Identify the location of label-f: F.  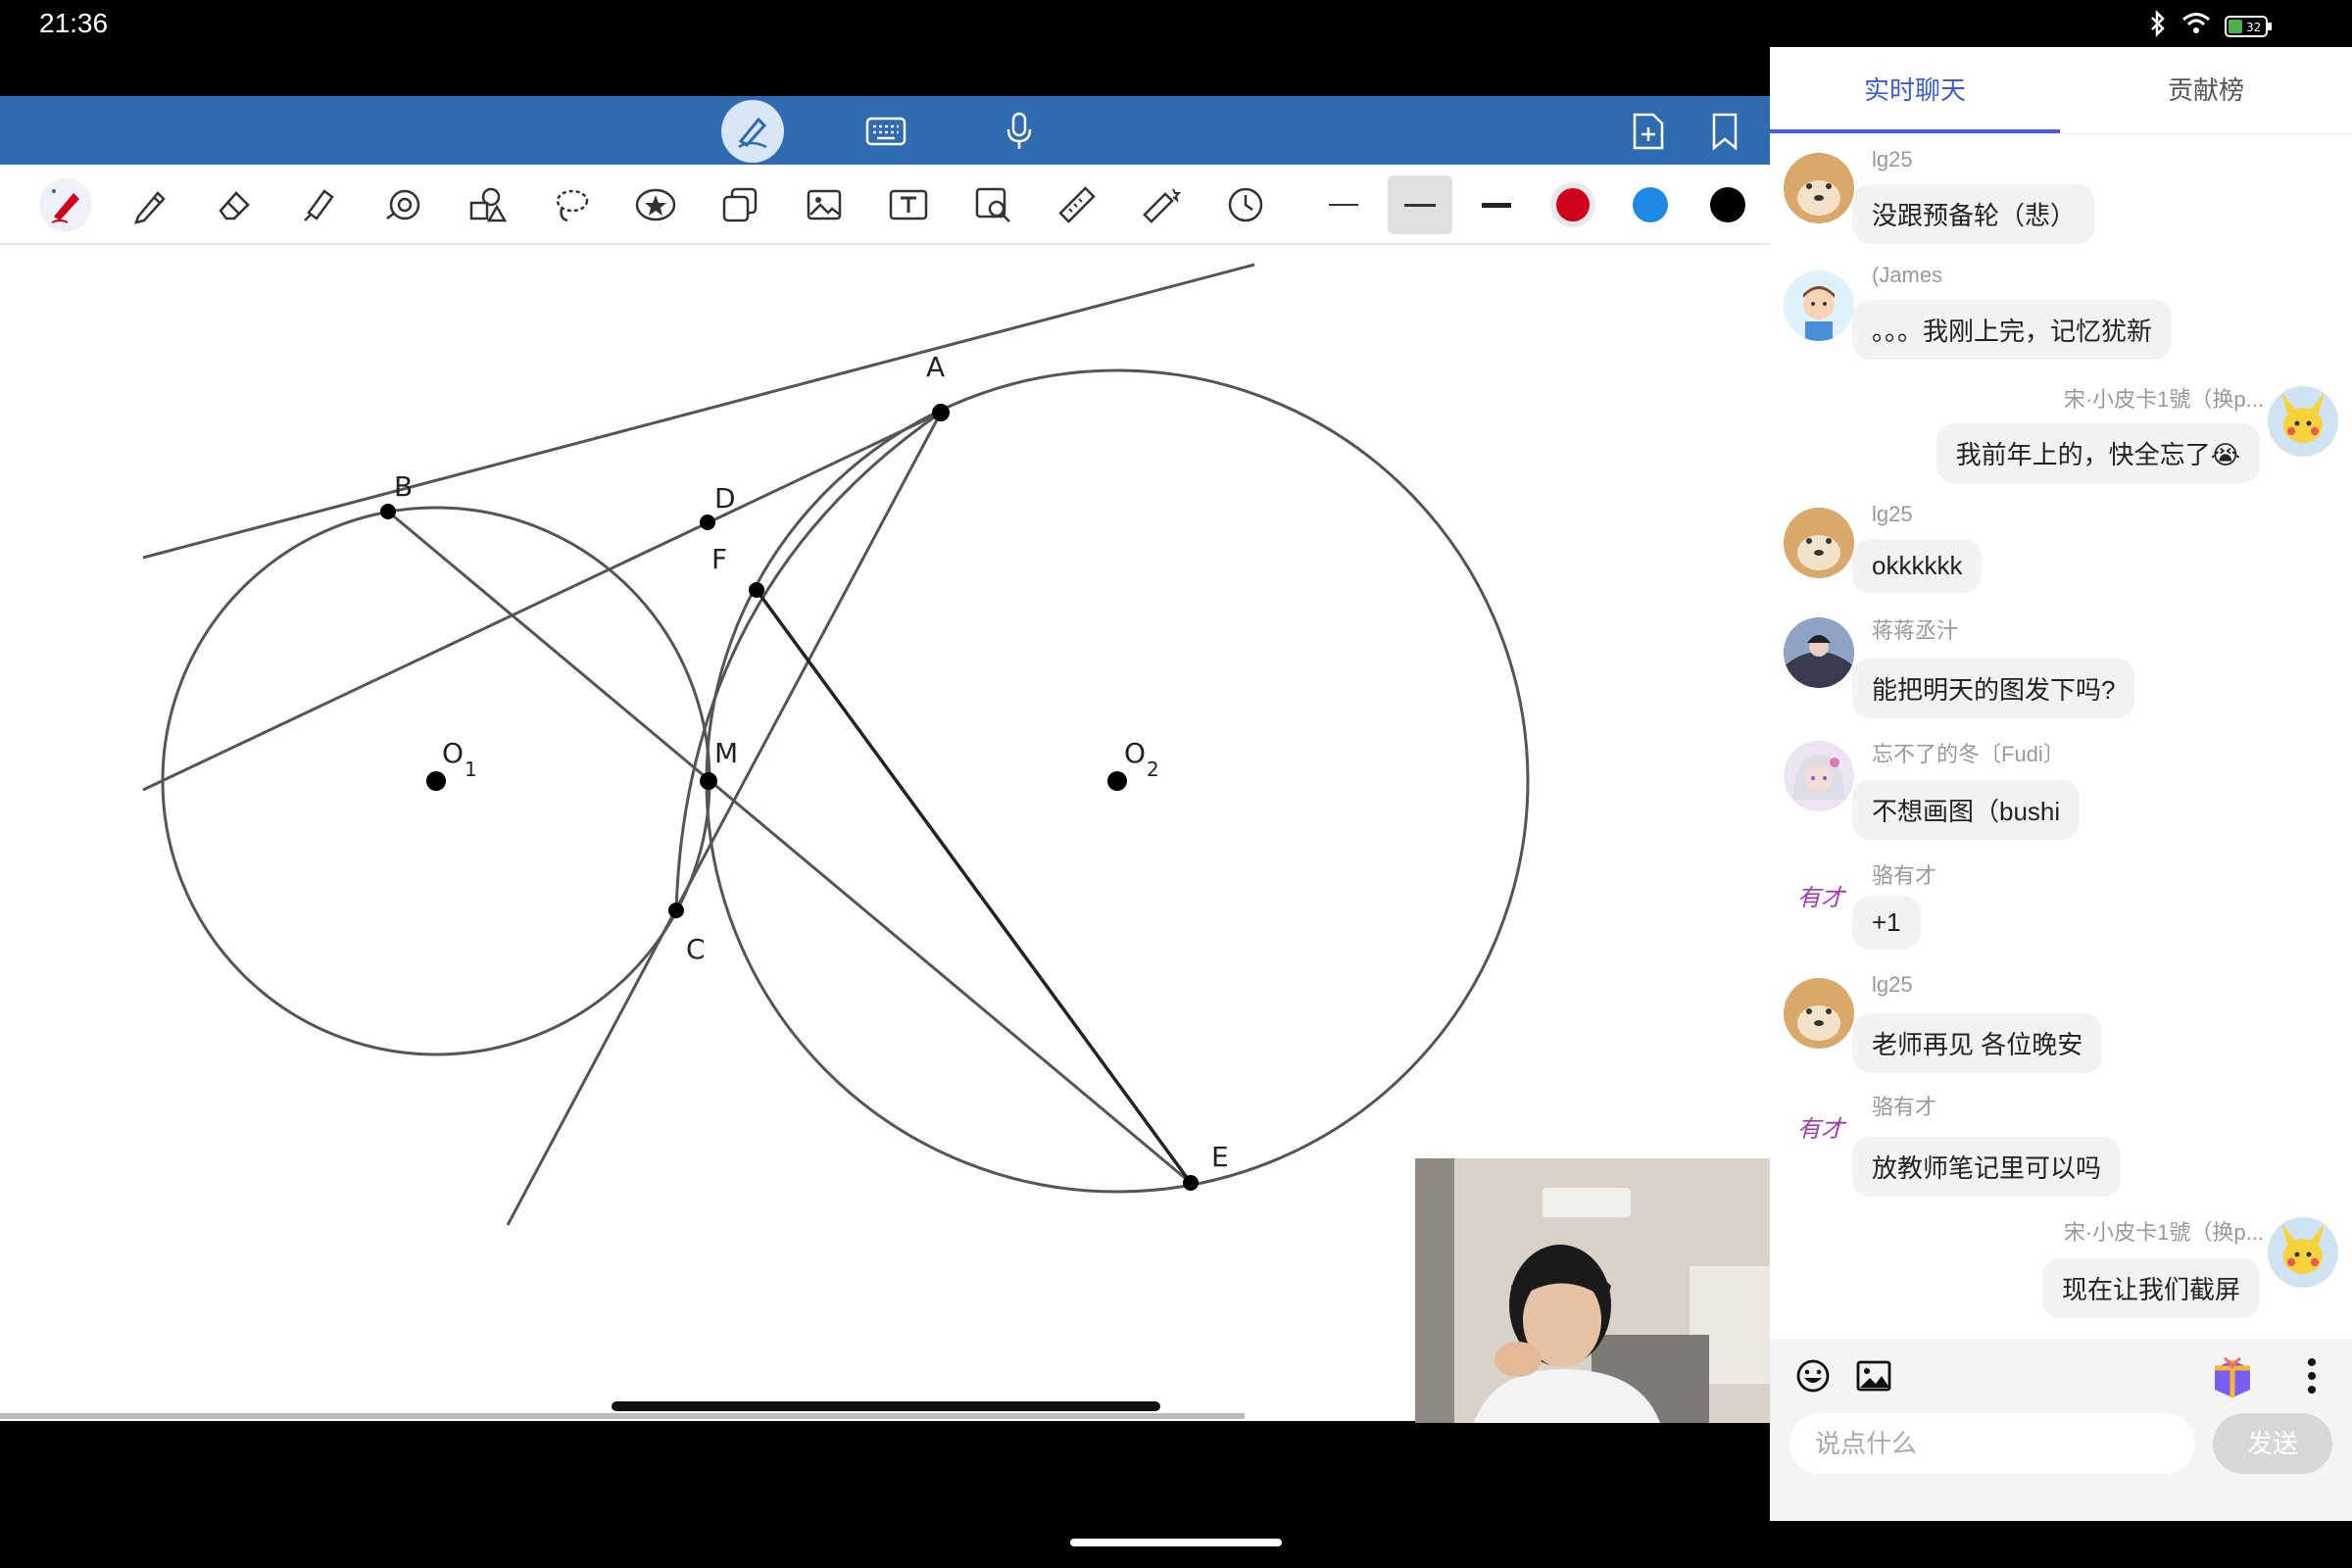
(719, 559).